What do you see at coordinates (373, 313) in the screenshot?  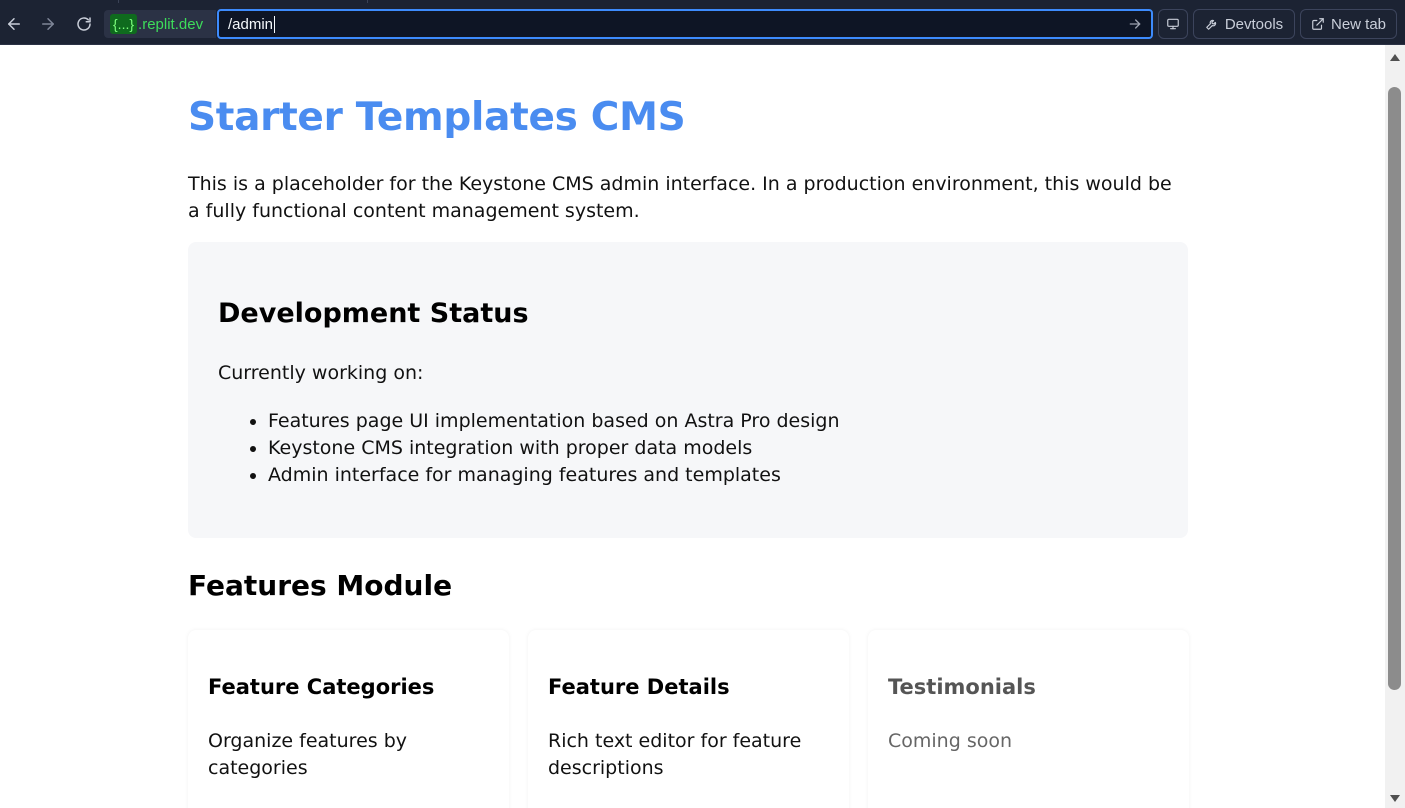 I see `status-heading: Development Status` at bounding box center [373, 313].